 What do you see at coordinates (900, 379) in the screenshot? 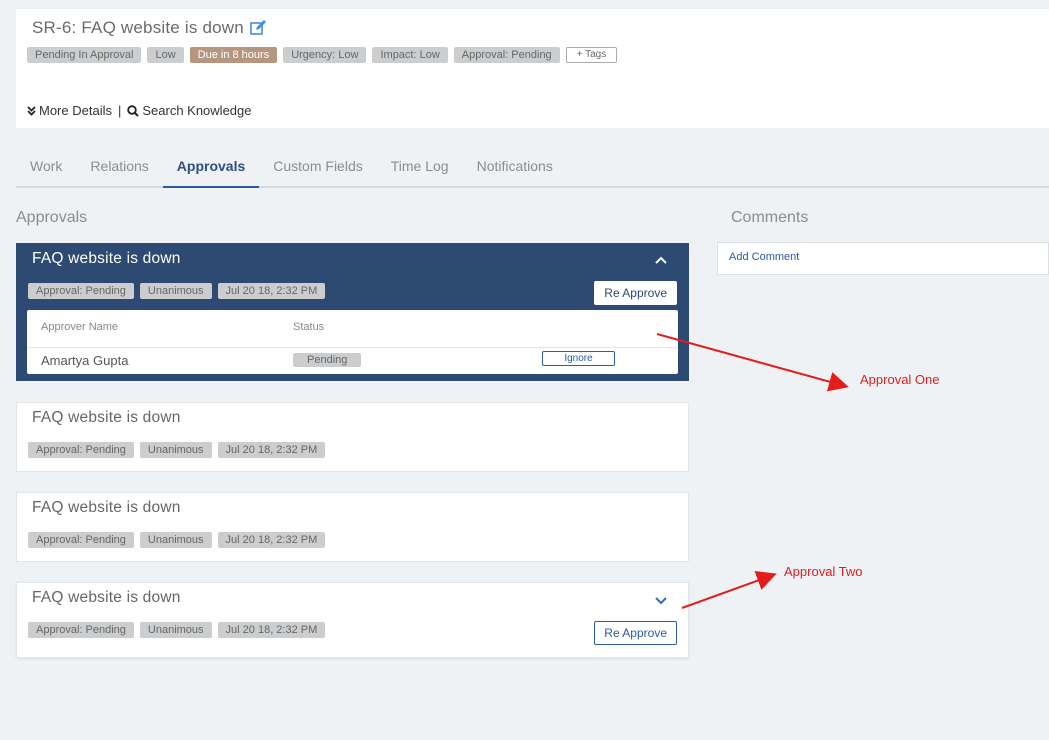
I see `annotation-approval-one: Approval One` at bounding box center [900, 379].